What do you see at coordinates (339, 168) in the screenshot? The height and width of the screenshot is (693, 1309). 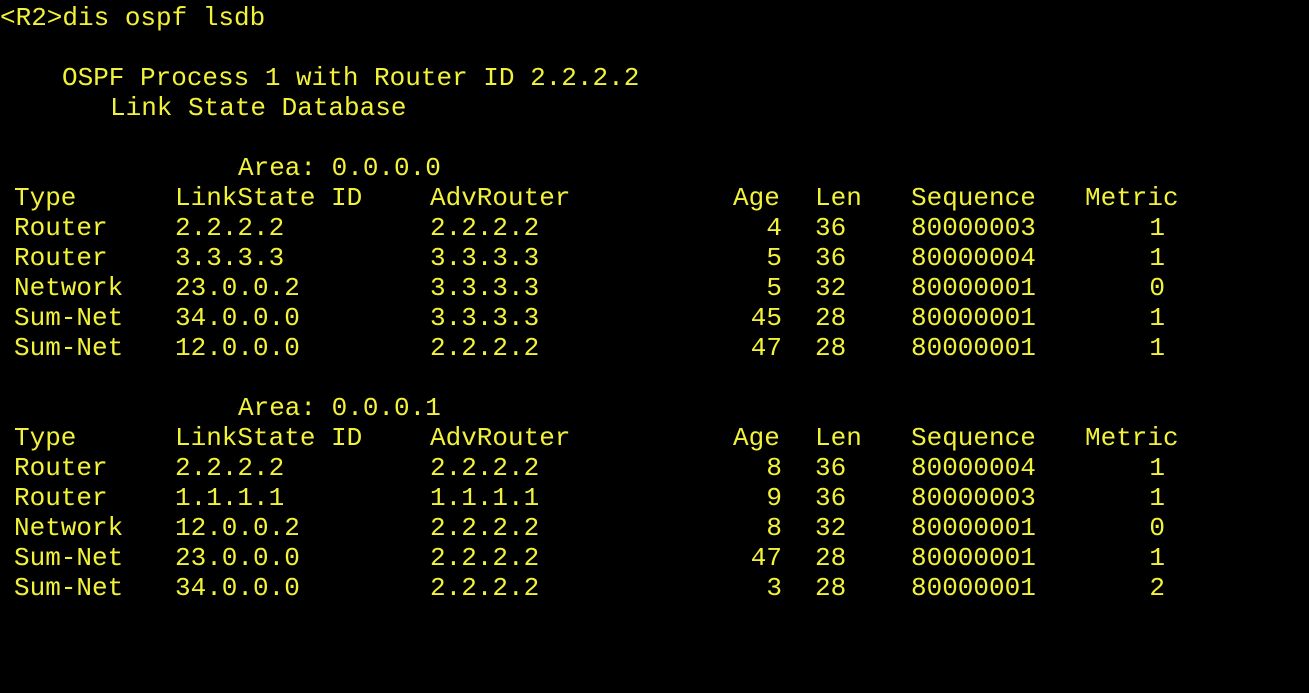 I see `area-label: Area: 0.0.0.0` at bounding box center [339, 168].